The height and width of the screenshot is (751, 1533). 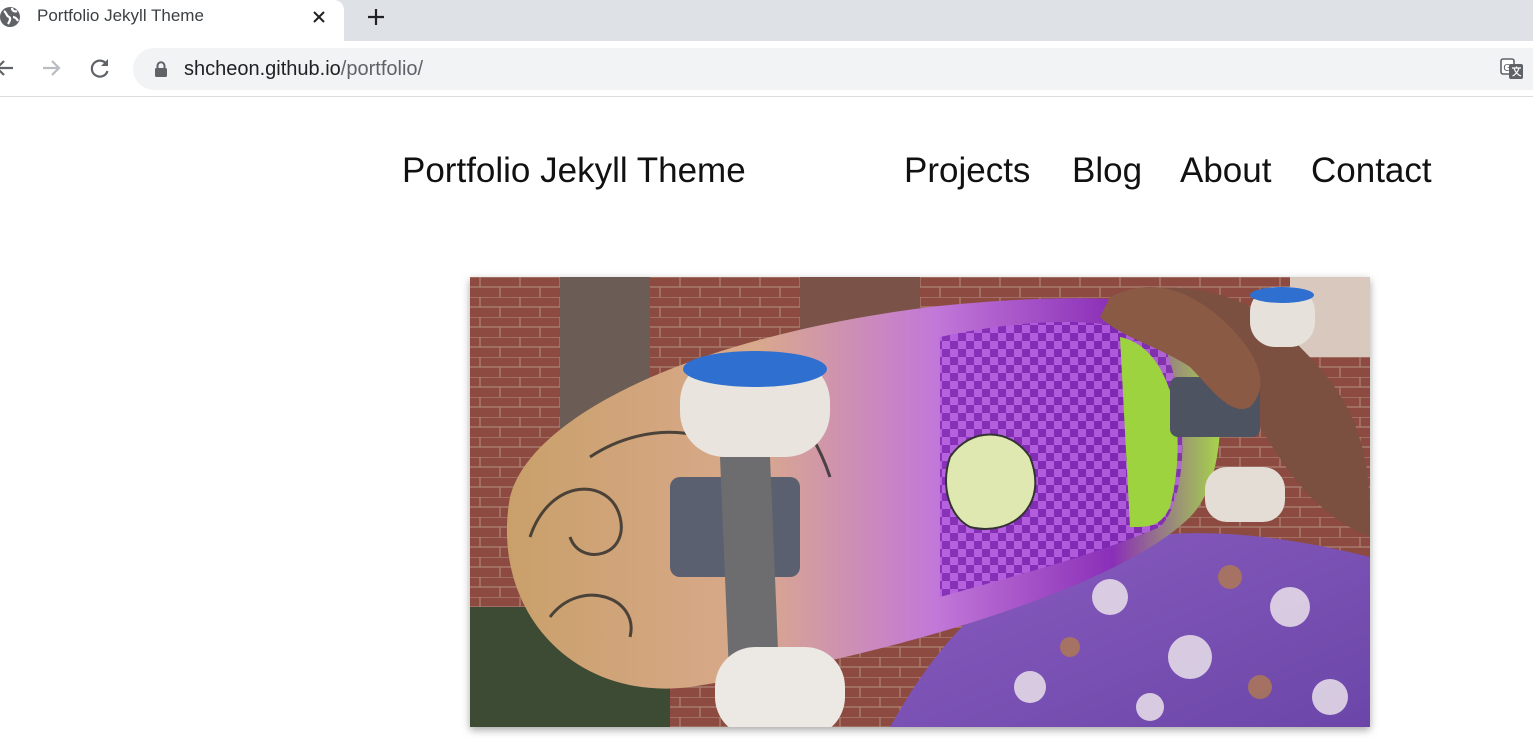 I want to click on arrow-left-icon, so click(x=9, y=68).